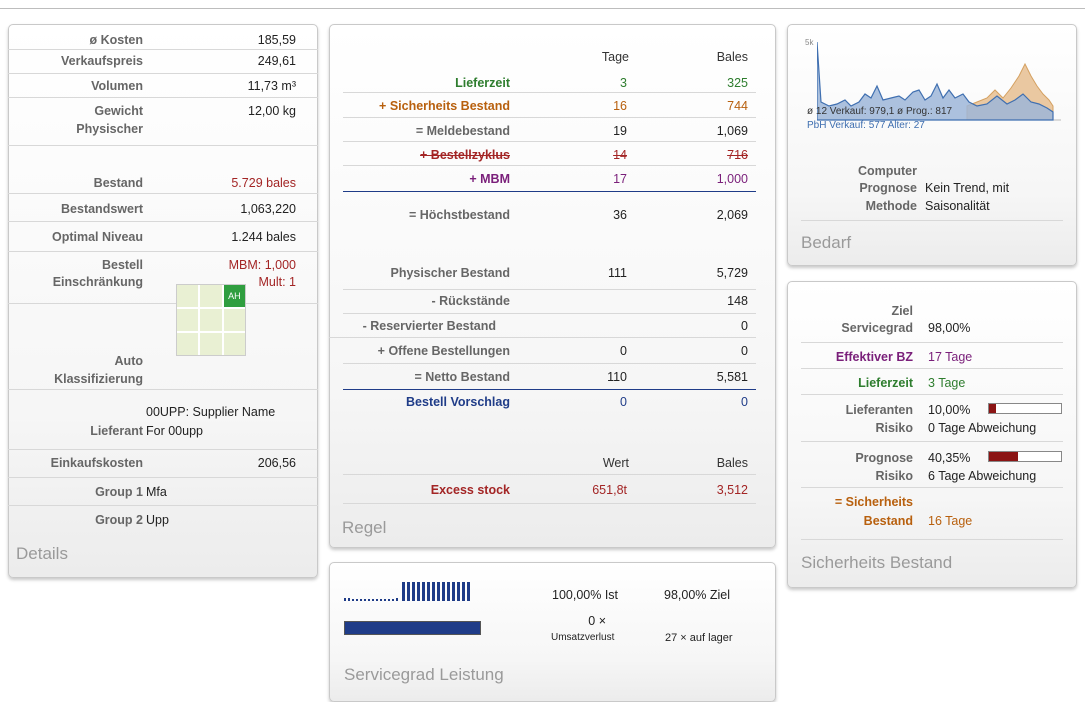  What do you see at coordinates (620, 179) in the screenshot?
I see `mbm-tage: 17` at bounding box center [620, 179].